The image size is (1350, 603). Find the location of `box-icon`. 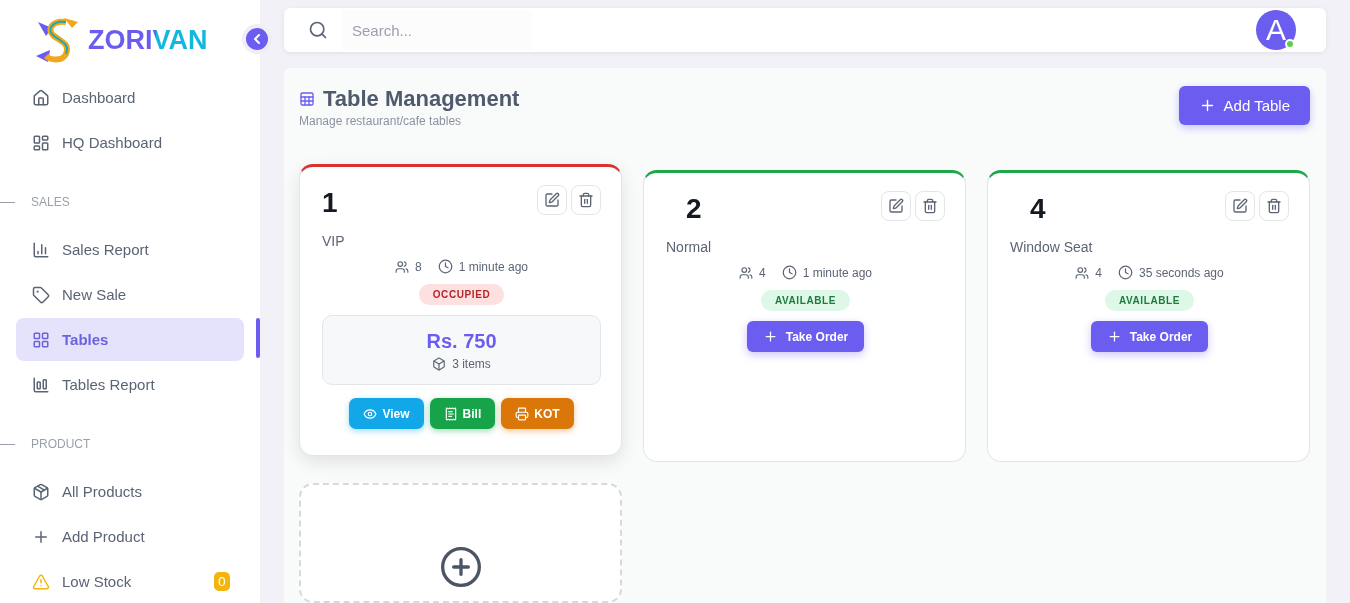

box-icon is located at coordinates (439, 363).